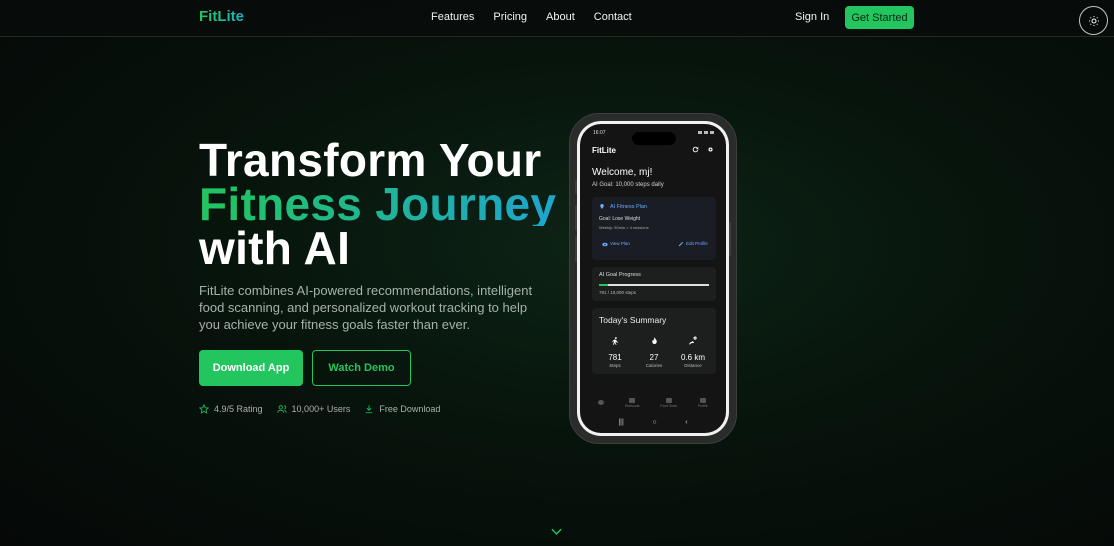 This screenshot has width=1114, height=546. I want to click on distance-value: 0.6 km, so click(692, 357).